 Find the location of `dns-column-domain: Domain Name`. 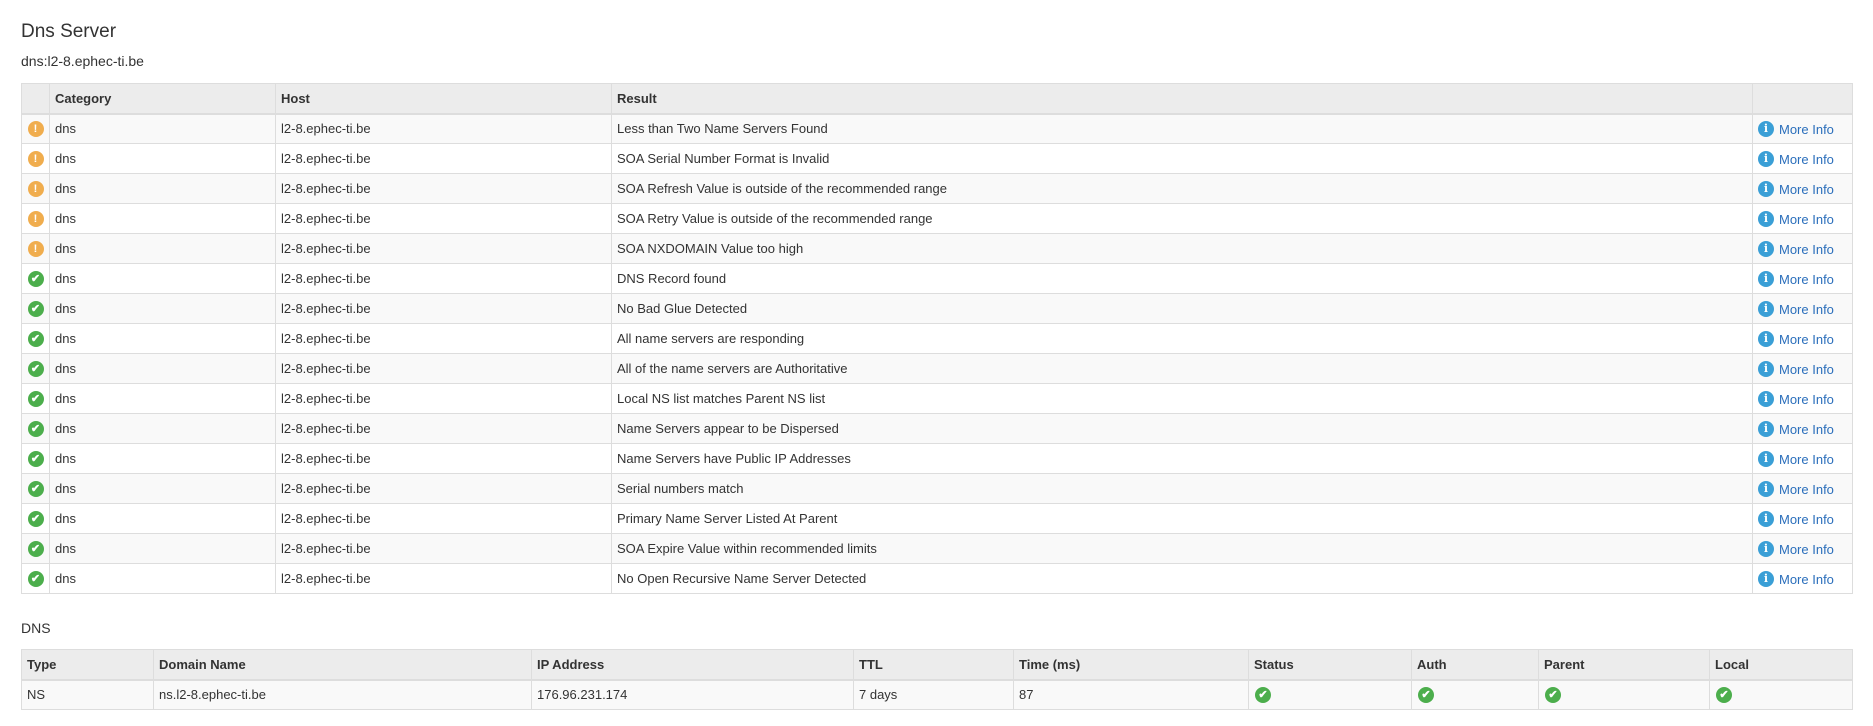

dns-column-domain: Domain Name is located at coordinates (342, 665).